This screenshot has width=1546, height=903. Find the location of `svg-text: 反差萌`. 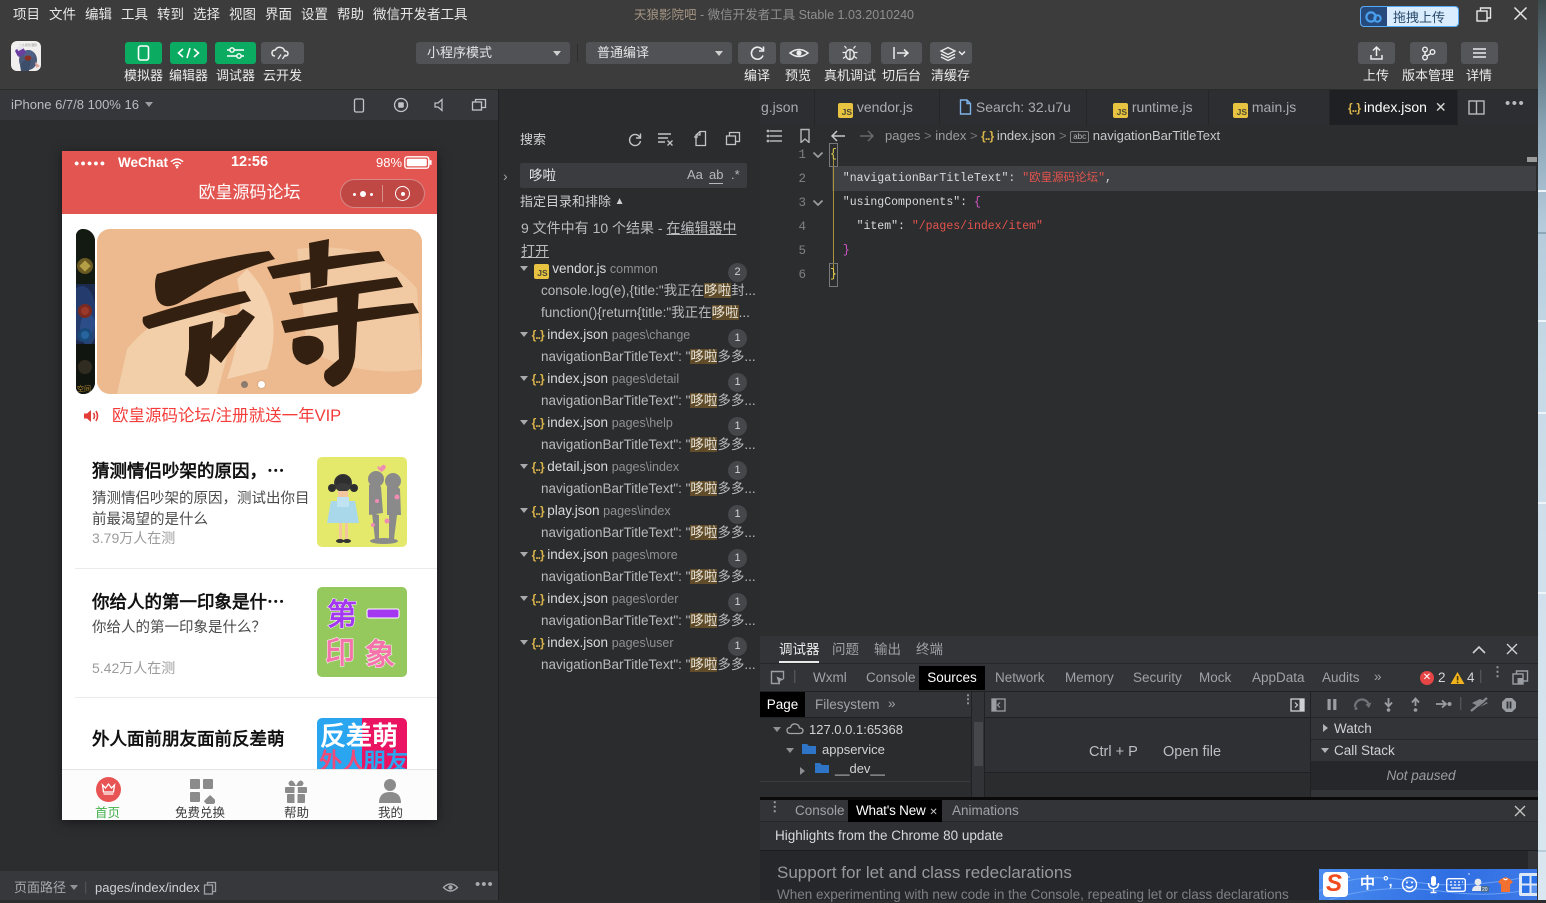

svg-text: 反差萌 is located at coordinates (359, 736).